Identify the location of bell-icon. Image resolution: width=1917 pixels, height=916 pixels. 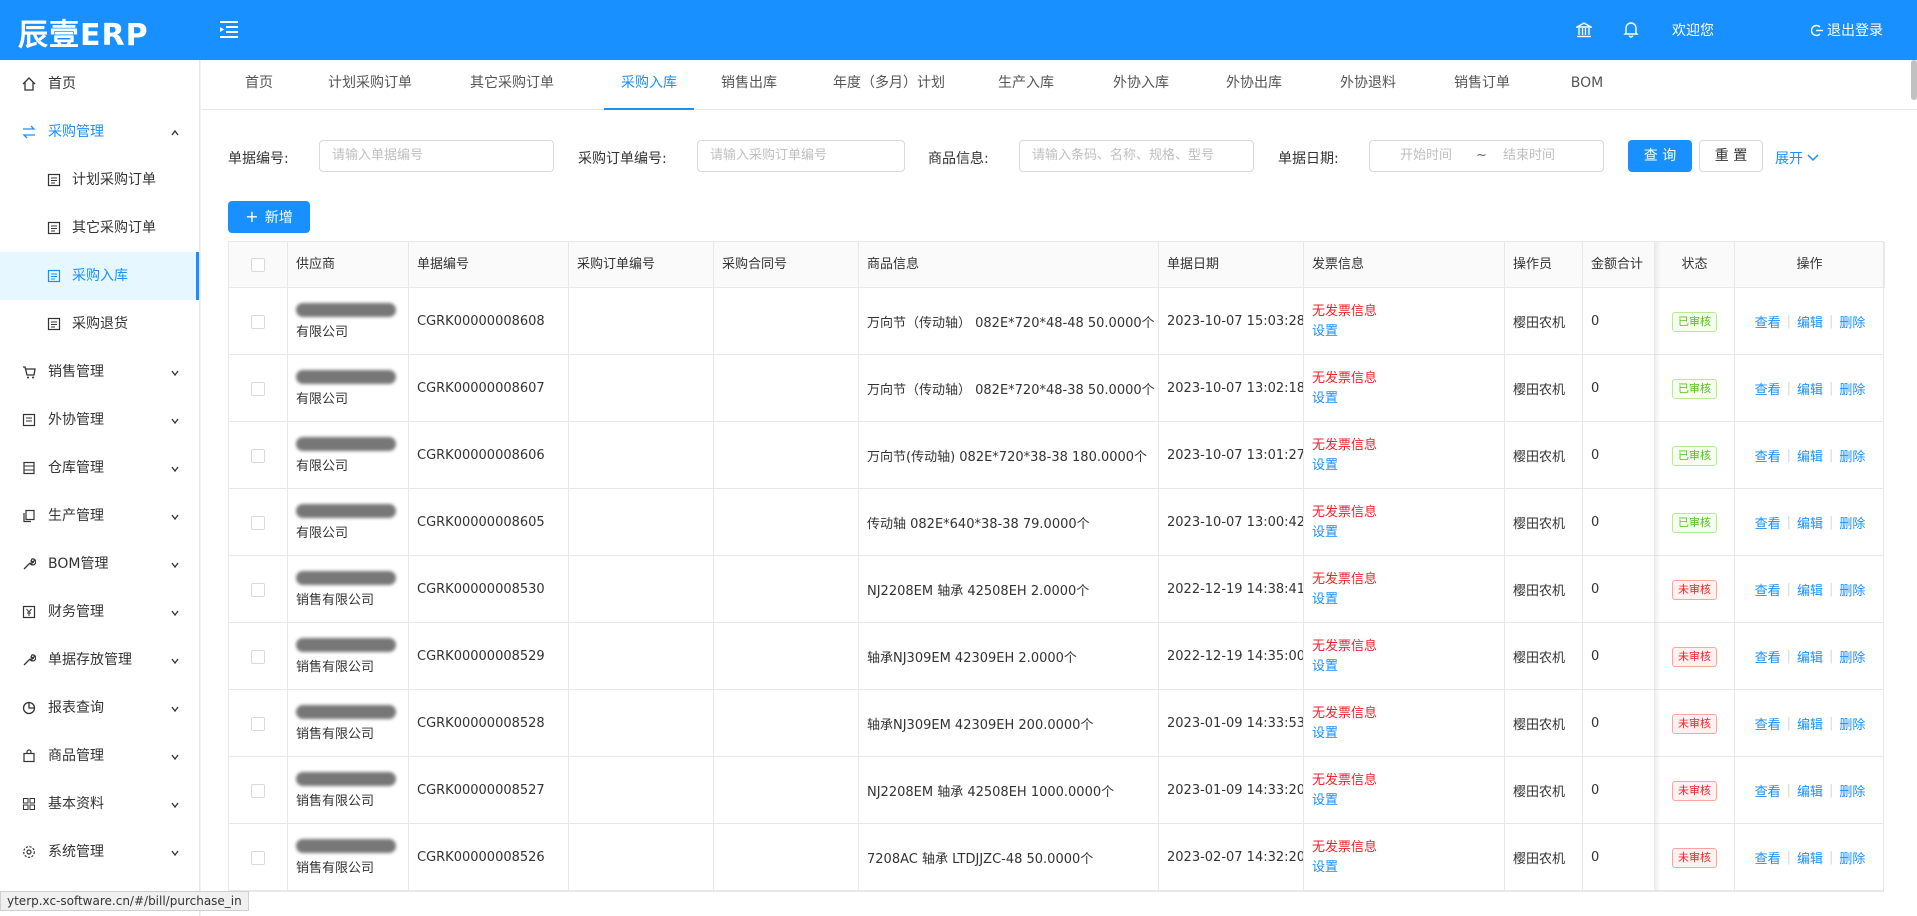
(1631, 29).